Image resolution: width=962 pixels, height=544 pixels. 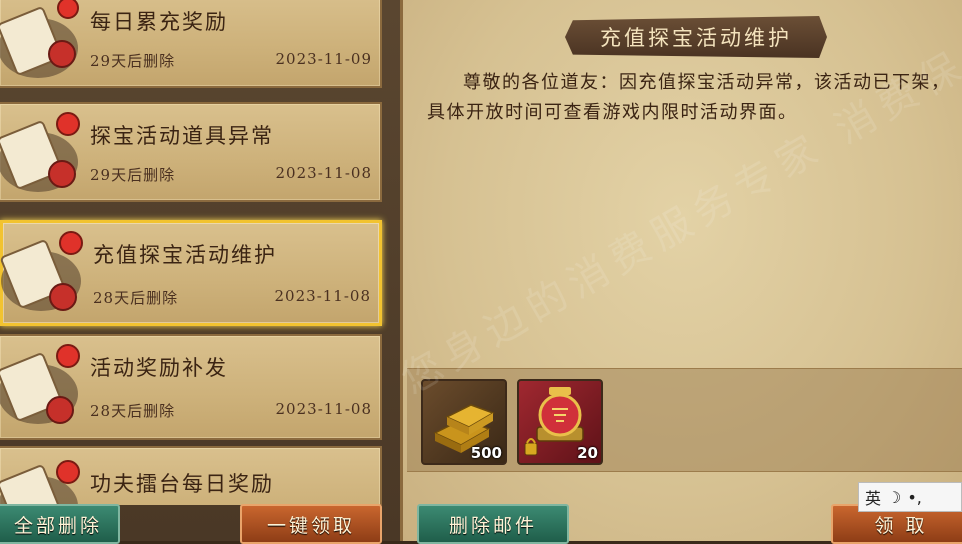 I want to click on mail-item-0: 每日累充奖励 29天后删除 2023-11-09, so click(x=191, y=44).